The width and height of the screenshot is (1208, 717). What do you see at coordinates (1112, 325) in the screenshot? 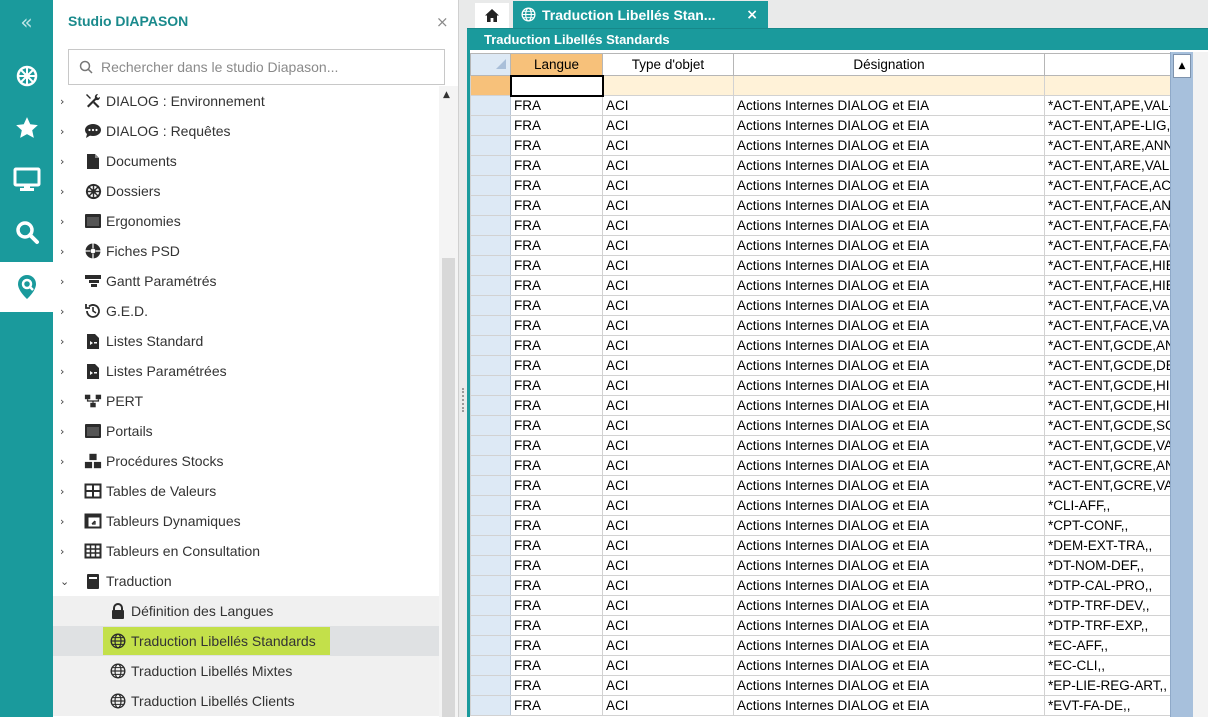
I see `cell-code: *ACT-ENT,FACE,VAI` at bounding box center [1112, 325].